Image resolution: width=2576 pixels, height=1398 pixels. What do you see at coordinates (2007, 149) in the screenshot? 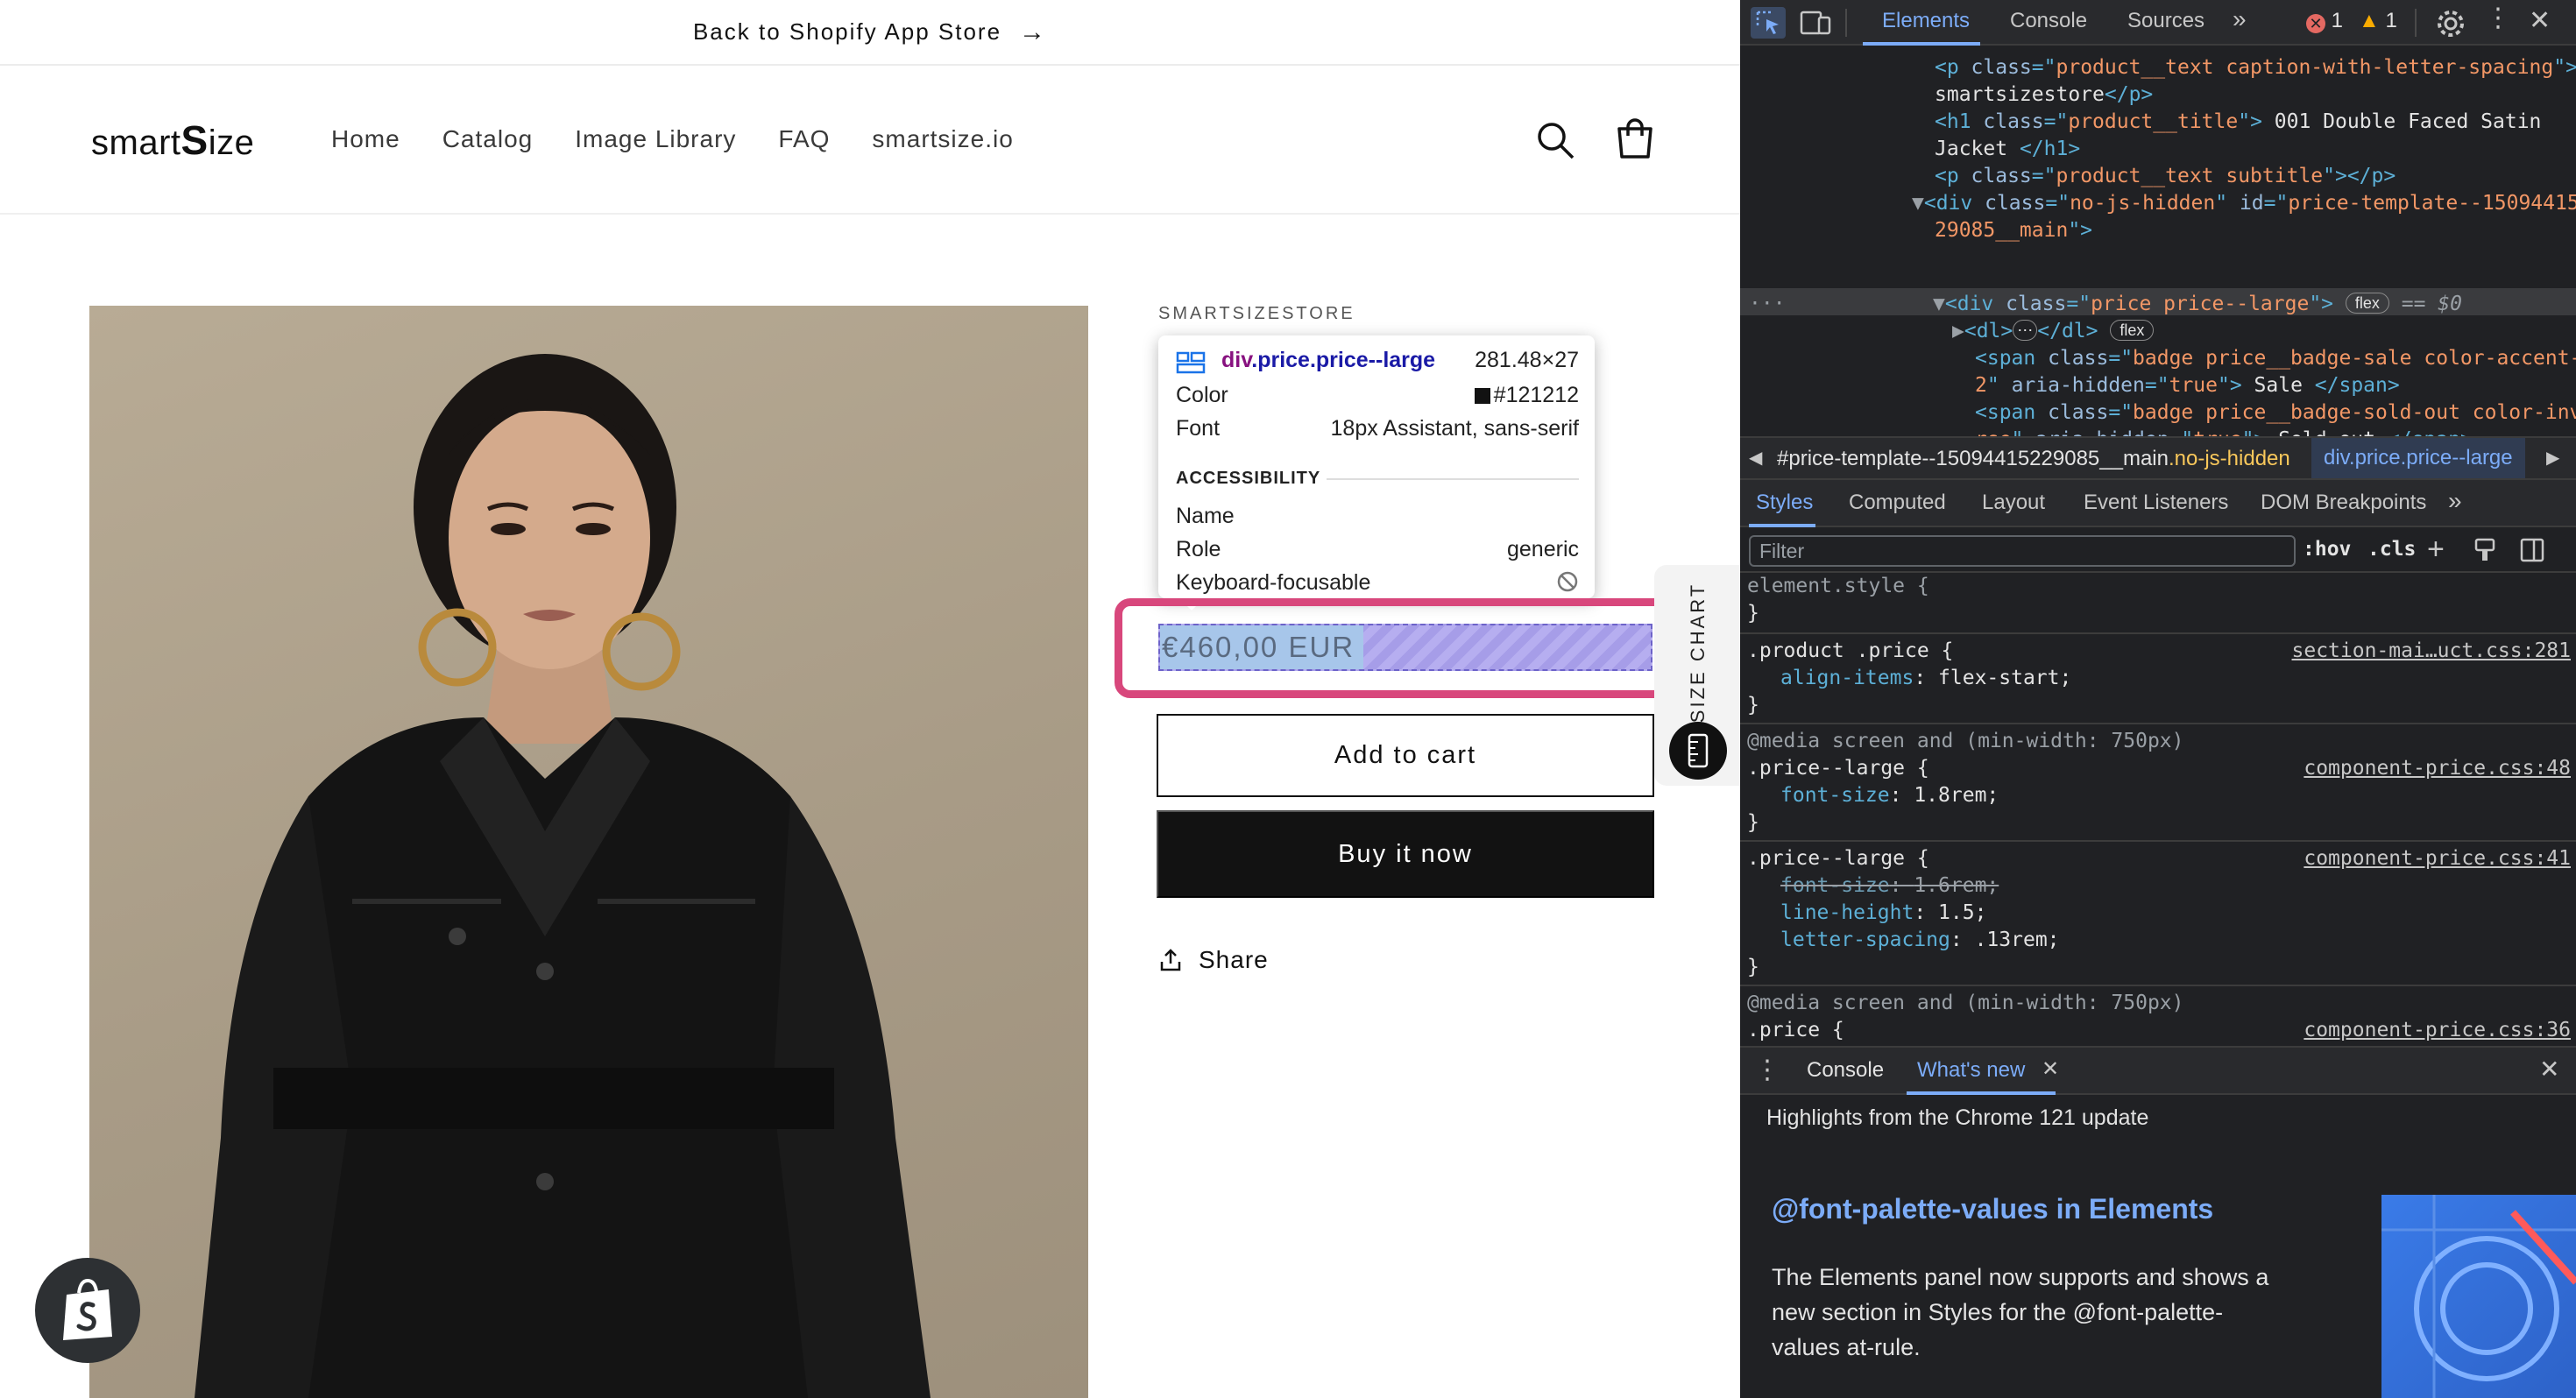
I see `dom-line: Jacket </h1>` at bounding box center [2007, 149].